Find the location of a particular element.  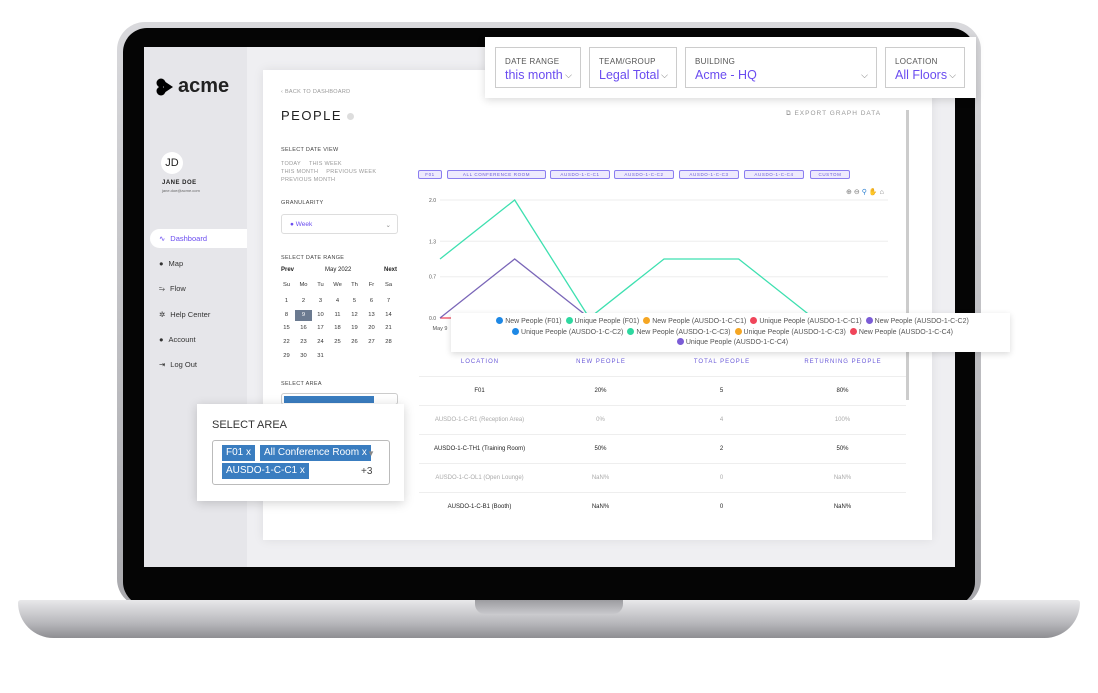

area-button-ausdo-1-c-c2: AUSDO-1-C-C2 is located at coordinates (644, 174).